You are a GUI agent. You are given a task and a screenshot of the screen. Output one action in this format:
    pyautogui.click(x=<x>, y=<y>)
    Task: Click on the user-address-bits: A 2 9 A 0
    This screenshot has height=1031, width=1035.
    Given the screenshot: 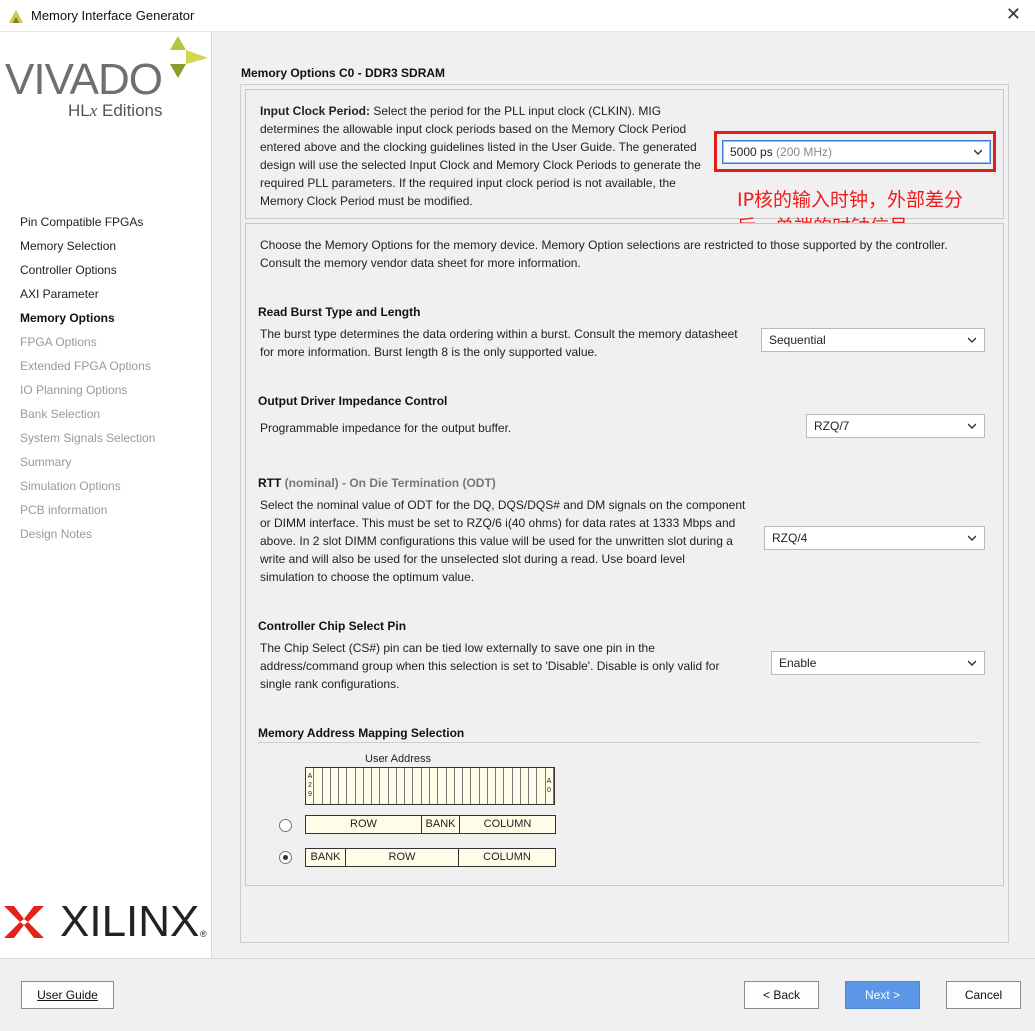 What is the action you would take?
    pyautogui.click(x=430, y=786)
    